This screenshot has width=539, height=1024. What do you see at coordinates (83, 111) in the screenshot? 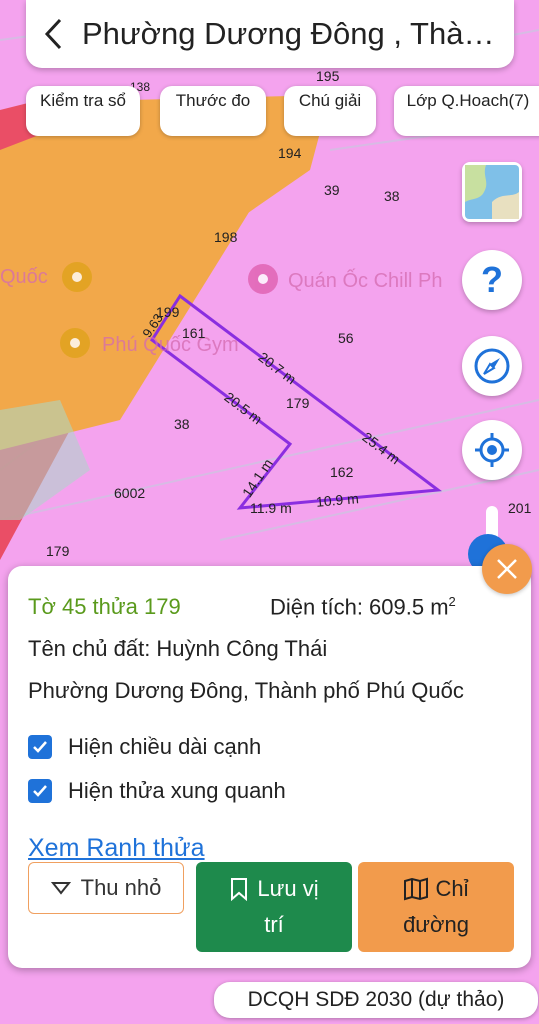
I see `check-book-button: Kiểm tra sổ` at bounding box center [83, 111].